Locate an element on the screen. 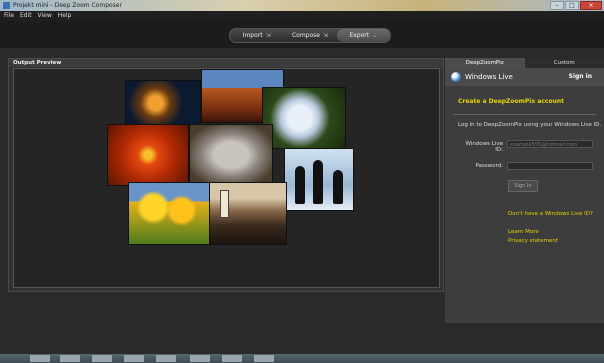 The width and height of the screenshot is (604, 363). menubar: File Edit View Help is located at coordinates (302, 16).